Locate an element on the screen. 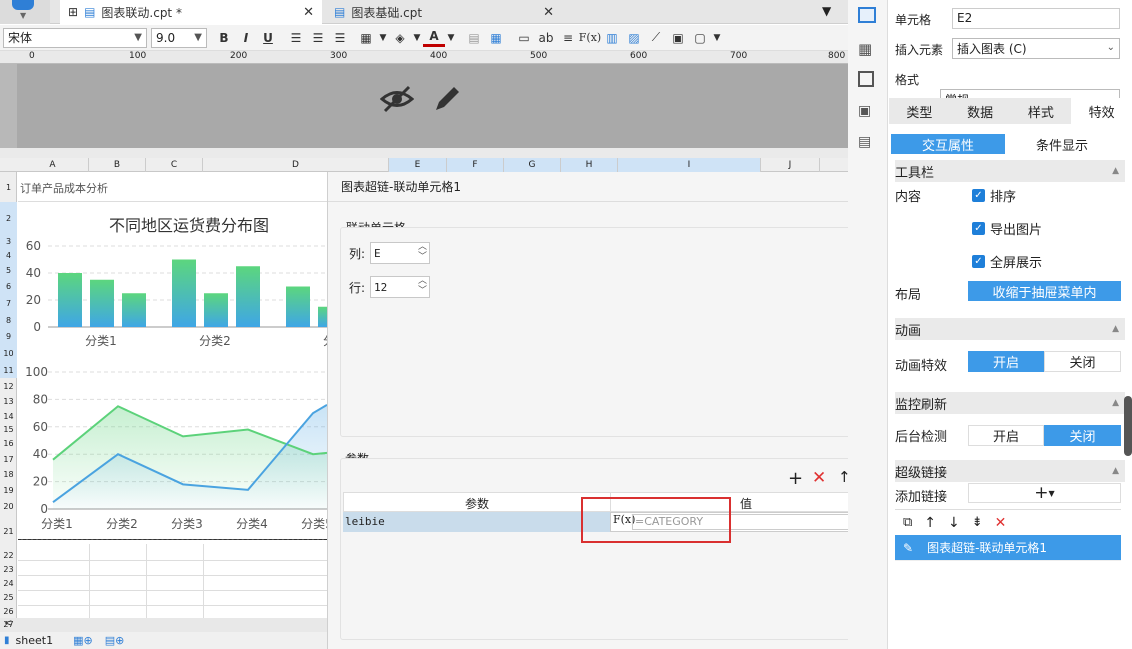  row-header-1: 1 is located at coordinates (8, 187).